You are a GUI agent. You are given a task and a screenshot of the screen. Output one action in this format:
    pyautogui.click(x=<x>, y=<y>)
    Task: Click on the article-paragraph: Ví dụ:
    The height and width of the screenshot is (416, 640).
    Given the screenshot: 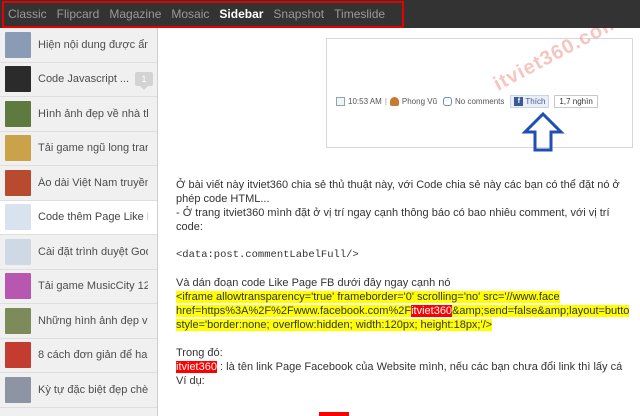 What is the action you would take?
    pyautogui.click(x=190, y=381)
    